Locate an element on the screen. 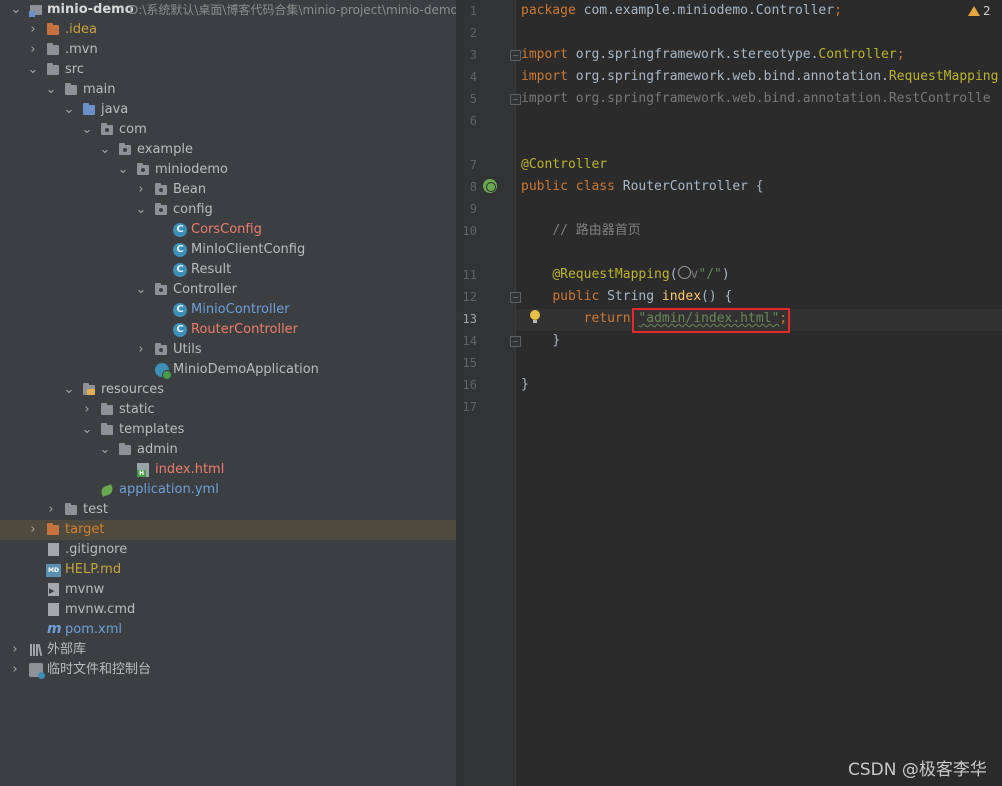 The height and width of the screenshot is (786, 1002). tree-item-label: MinIoClientConfig is located at coordinates (248, 249).